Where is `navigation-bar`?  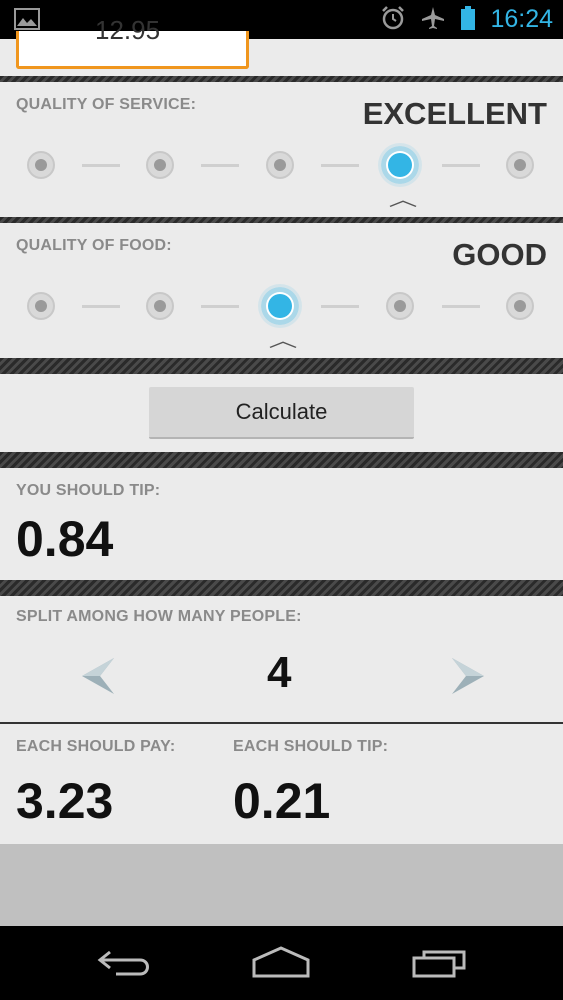 navigation-bar is located at coordinates (281, 963).